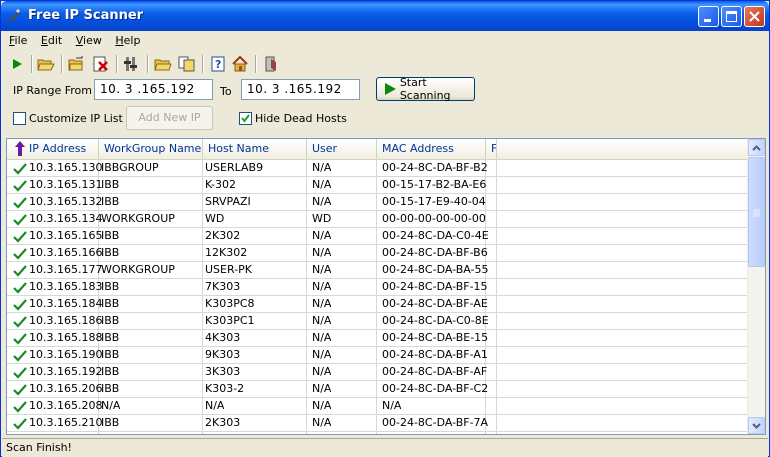 The image size is (770, 457). Describe the element at coordinates (378, 423) in the screenshot. I see `table-row: 10.3.165.210 IBB 2K303 N/A 00-24-8C-DA-BF-7A` at that location.